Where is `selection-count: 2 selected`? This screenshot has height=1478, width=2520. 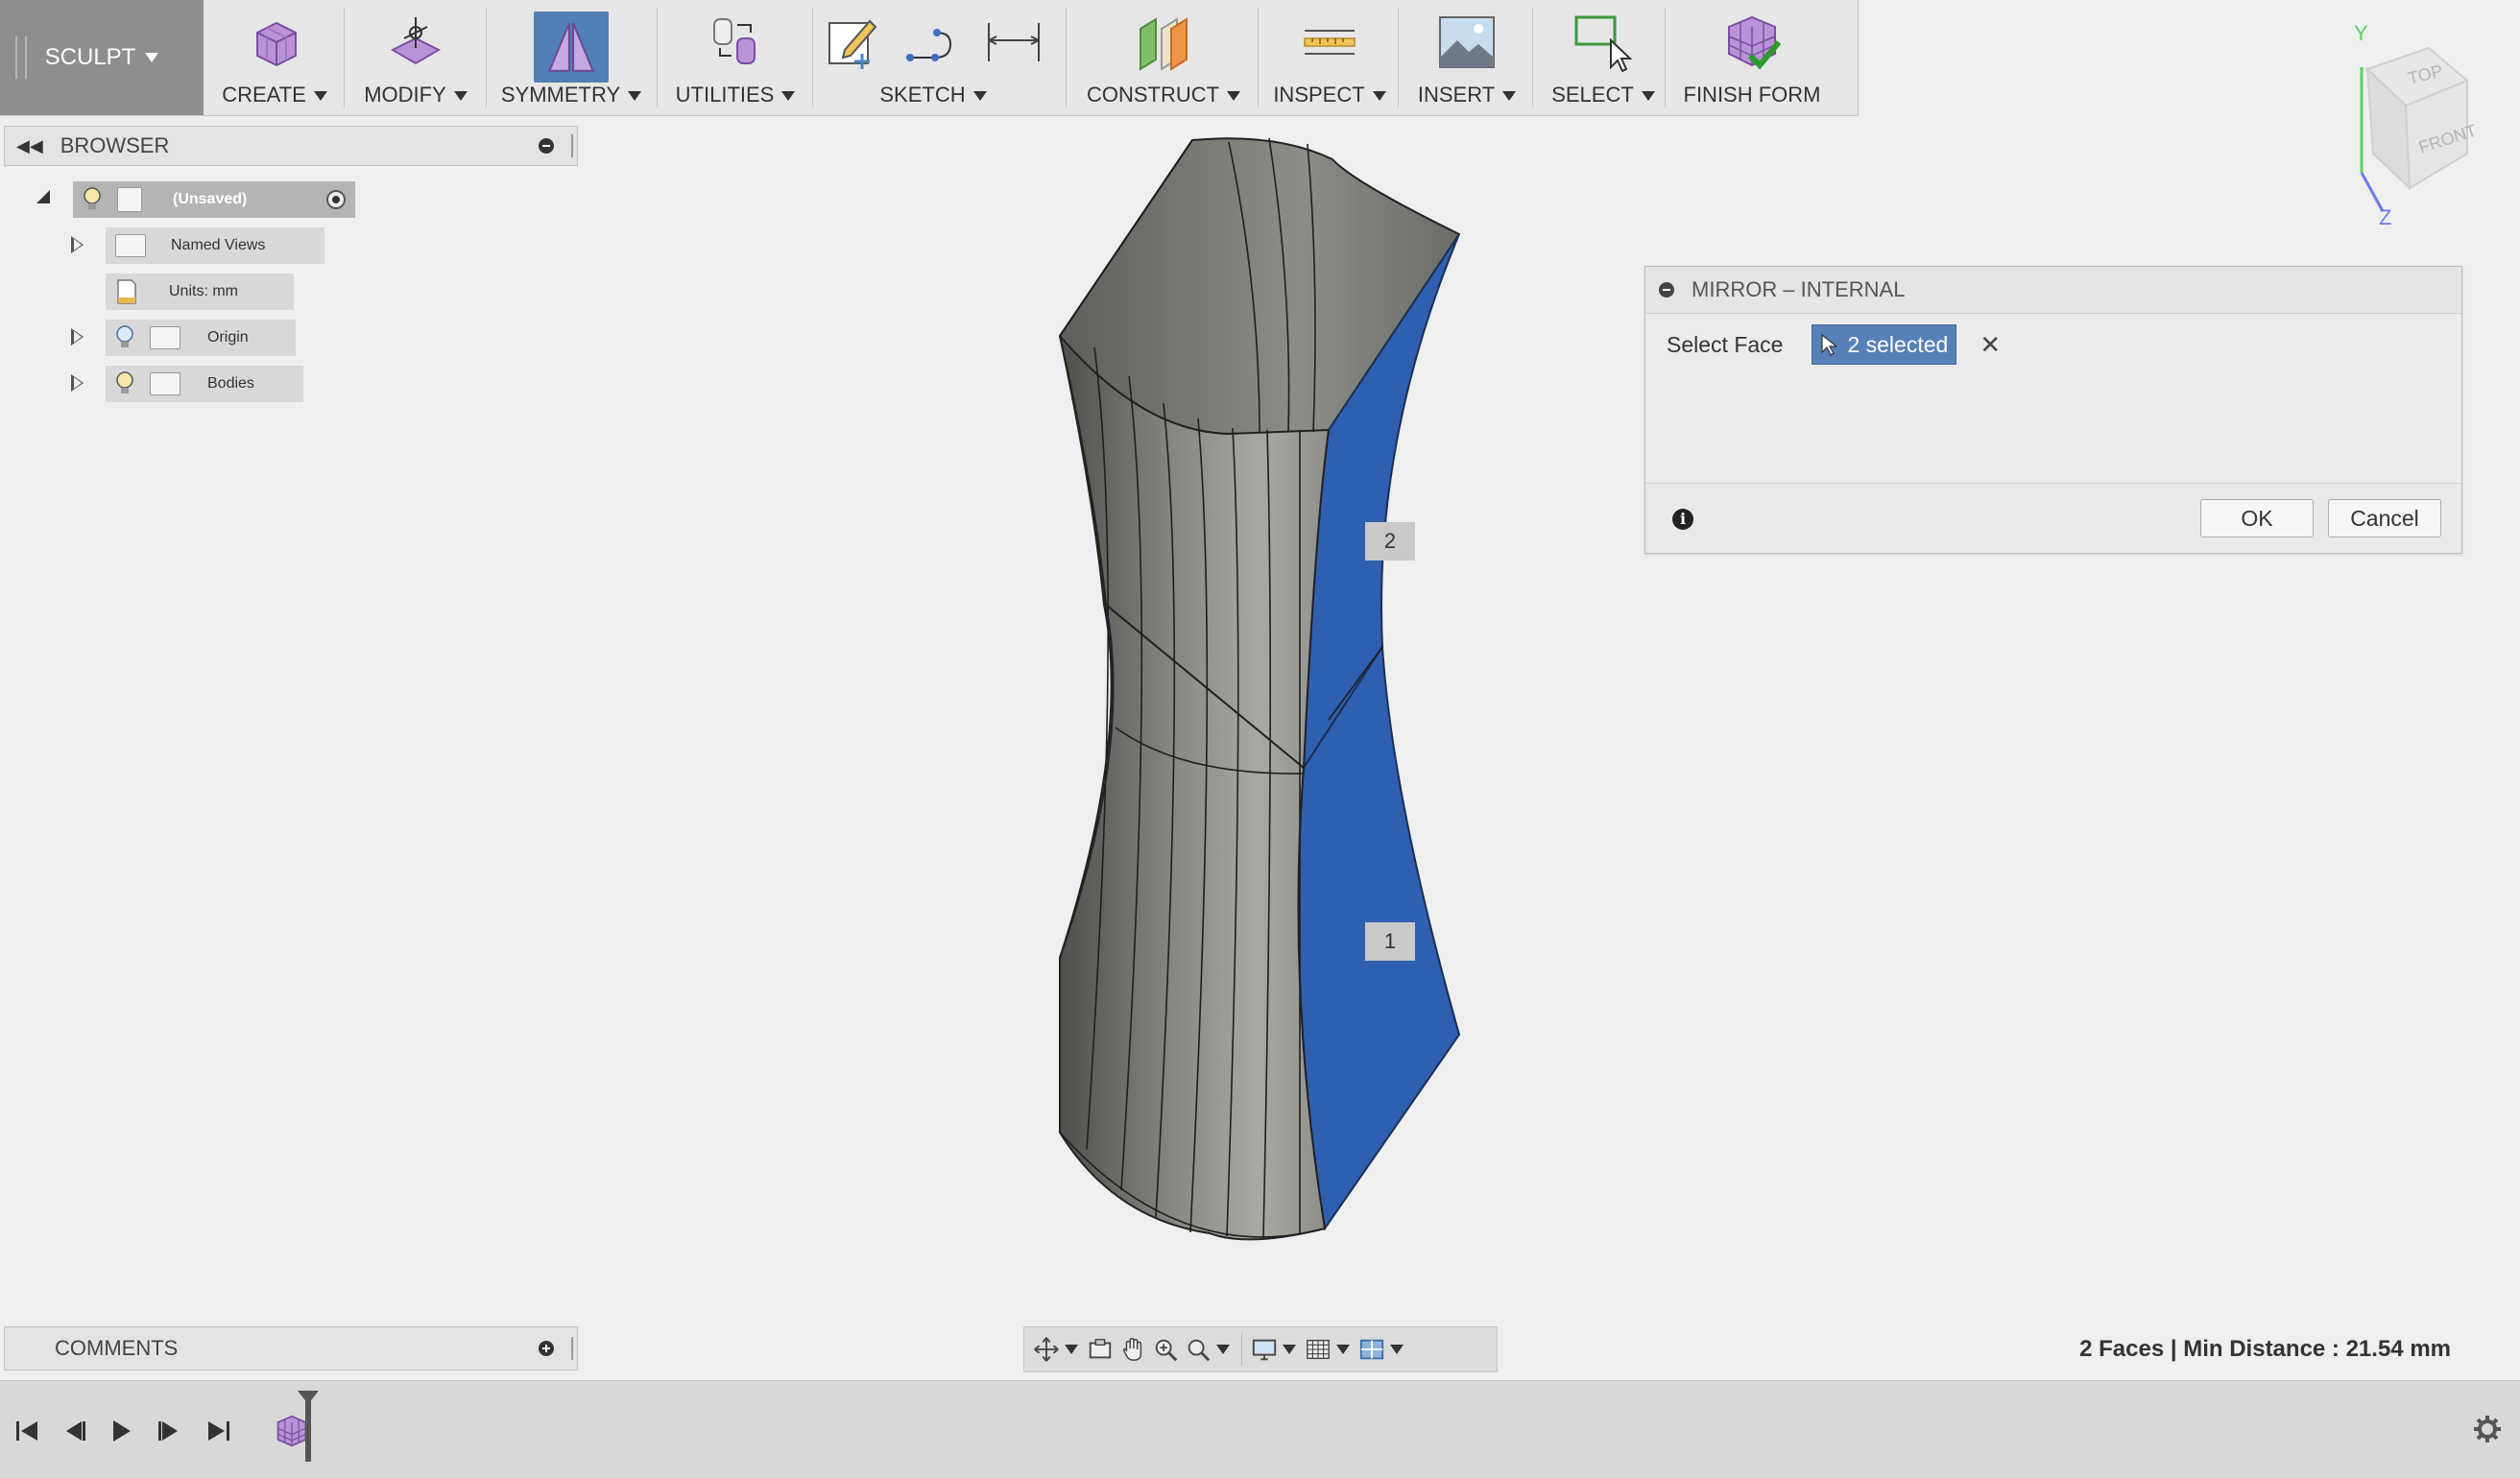
selection-count: 2 selected is located at coordinates (1898, 344).